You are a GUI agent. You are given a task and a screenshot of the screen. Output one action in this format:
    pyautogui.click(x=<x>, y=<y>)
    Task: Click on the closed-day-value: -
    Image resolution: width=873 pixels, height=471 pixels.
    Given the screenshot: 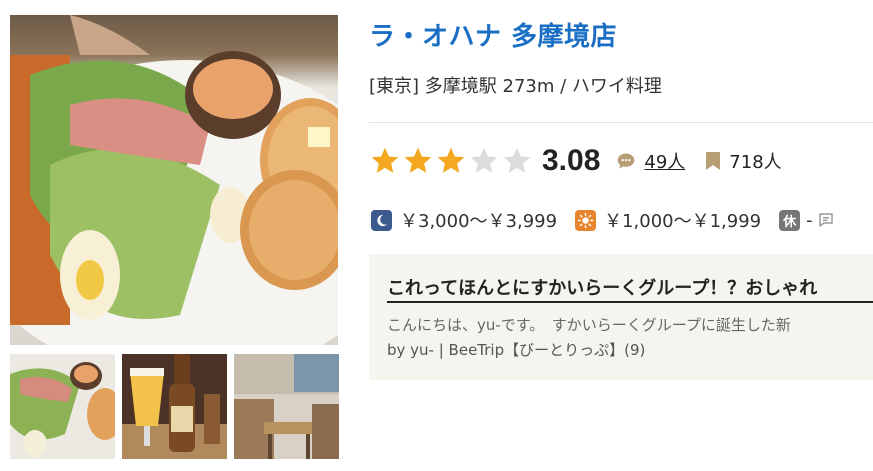 What is the action you would take?
    pyautogui.click(x=809, y=220)
    